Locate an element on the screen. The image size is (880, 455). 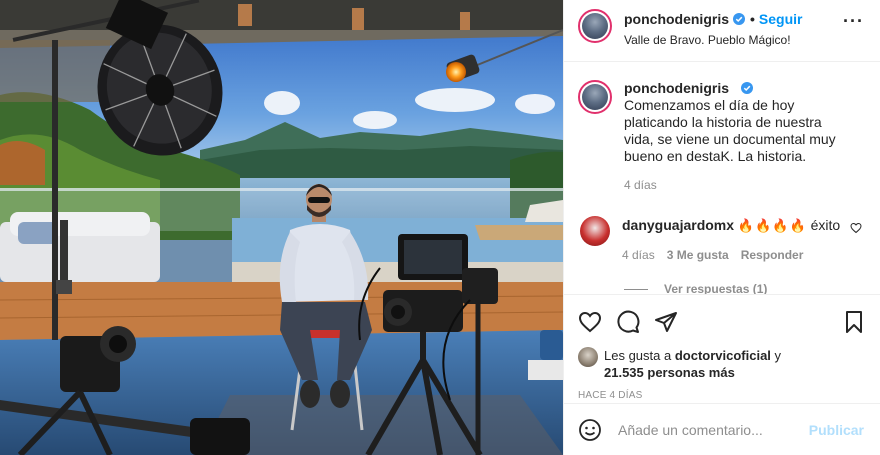
fire-emoji: 🔥🔥🔥🔥 is located at coordinates (772, 226).